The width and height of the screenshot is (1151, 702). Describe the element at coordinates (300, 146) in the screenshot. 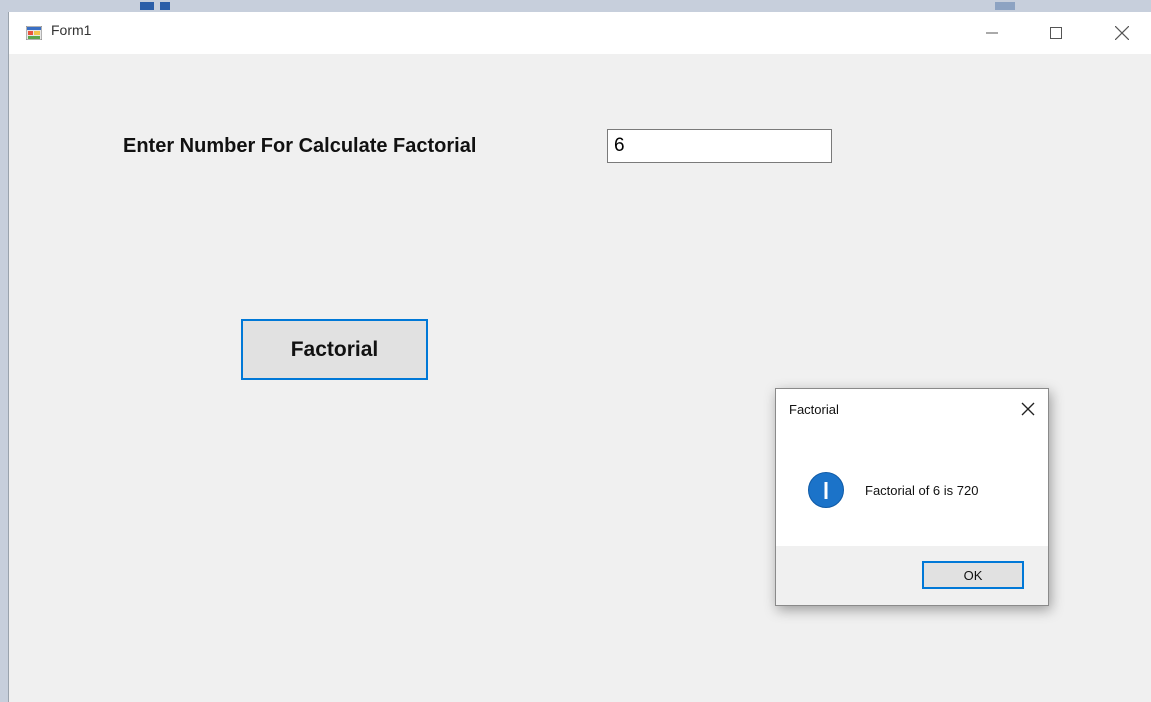

I see `prompt-label: Enter Number For Calculate Factorial` at that location.